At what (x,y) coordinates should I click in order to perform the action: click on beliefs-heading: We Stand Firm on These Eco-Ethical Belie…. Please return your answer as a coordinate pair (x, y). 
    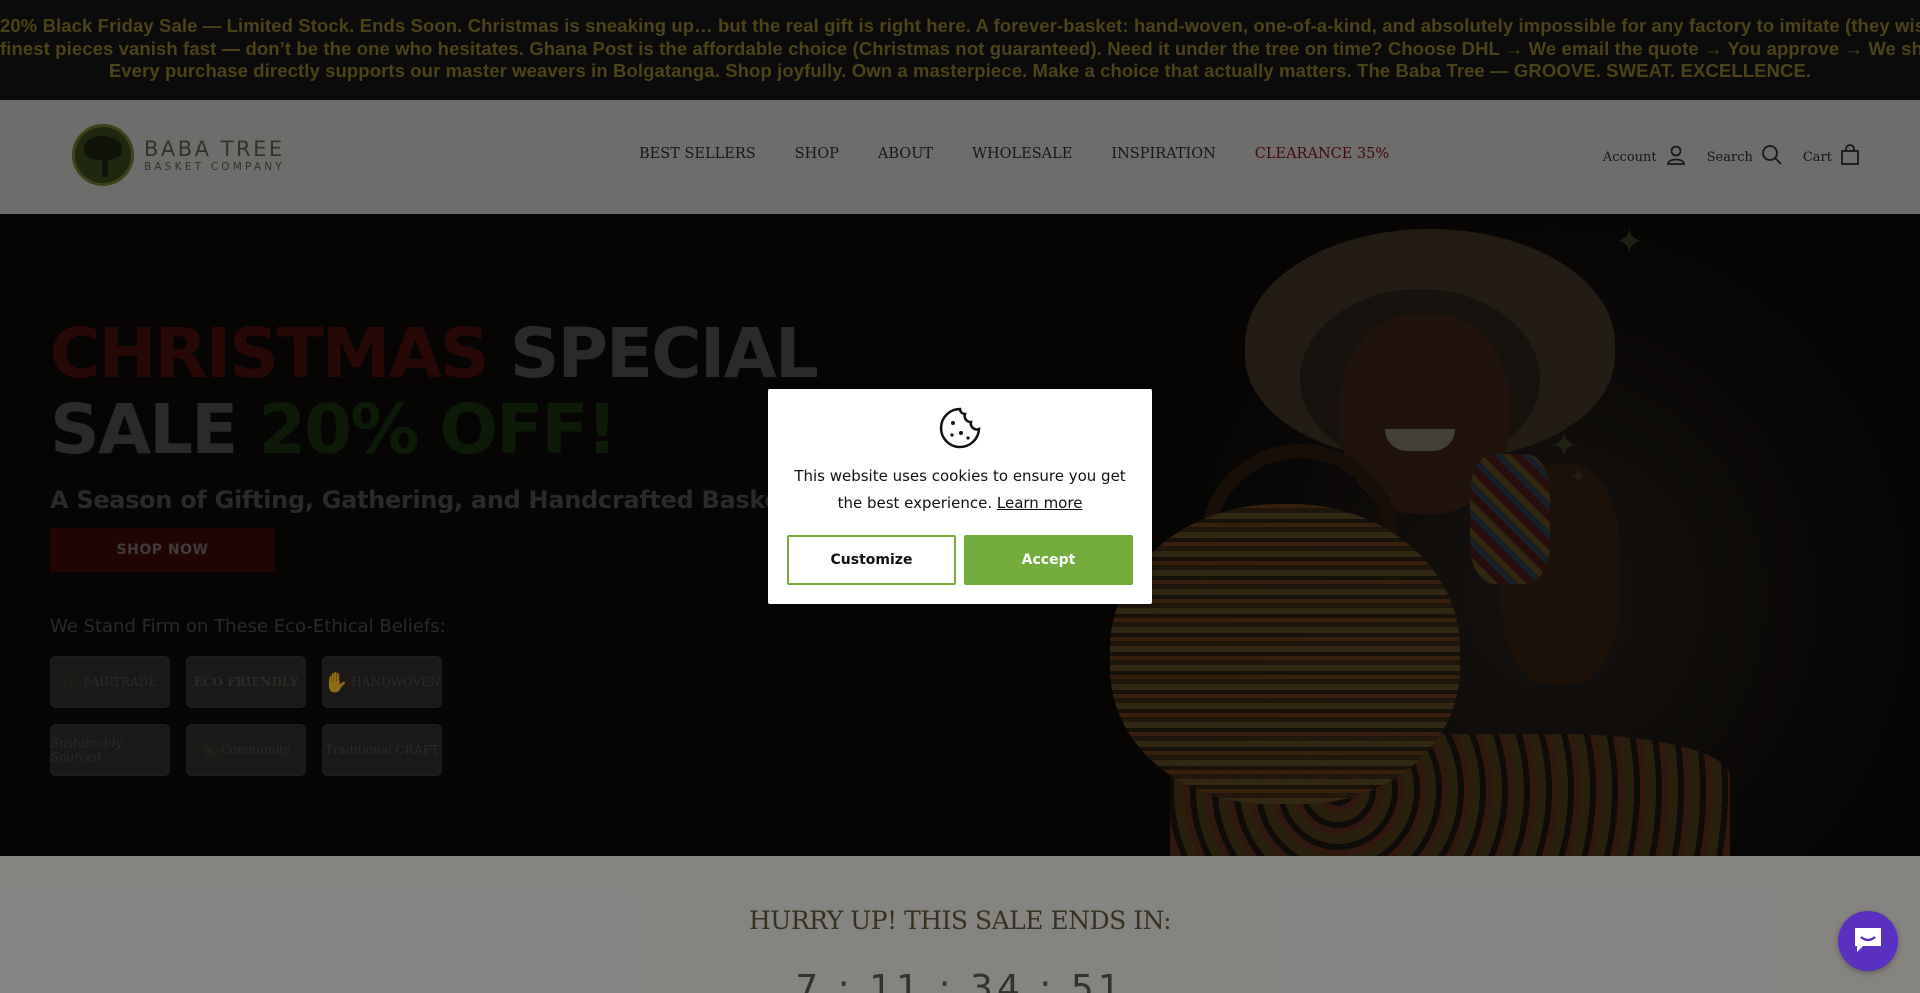
    Looking at the image, I should click on (248, 626).